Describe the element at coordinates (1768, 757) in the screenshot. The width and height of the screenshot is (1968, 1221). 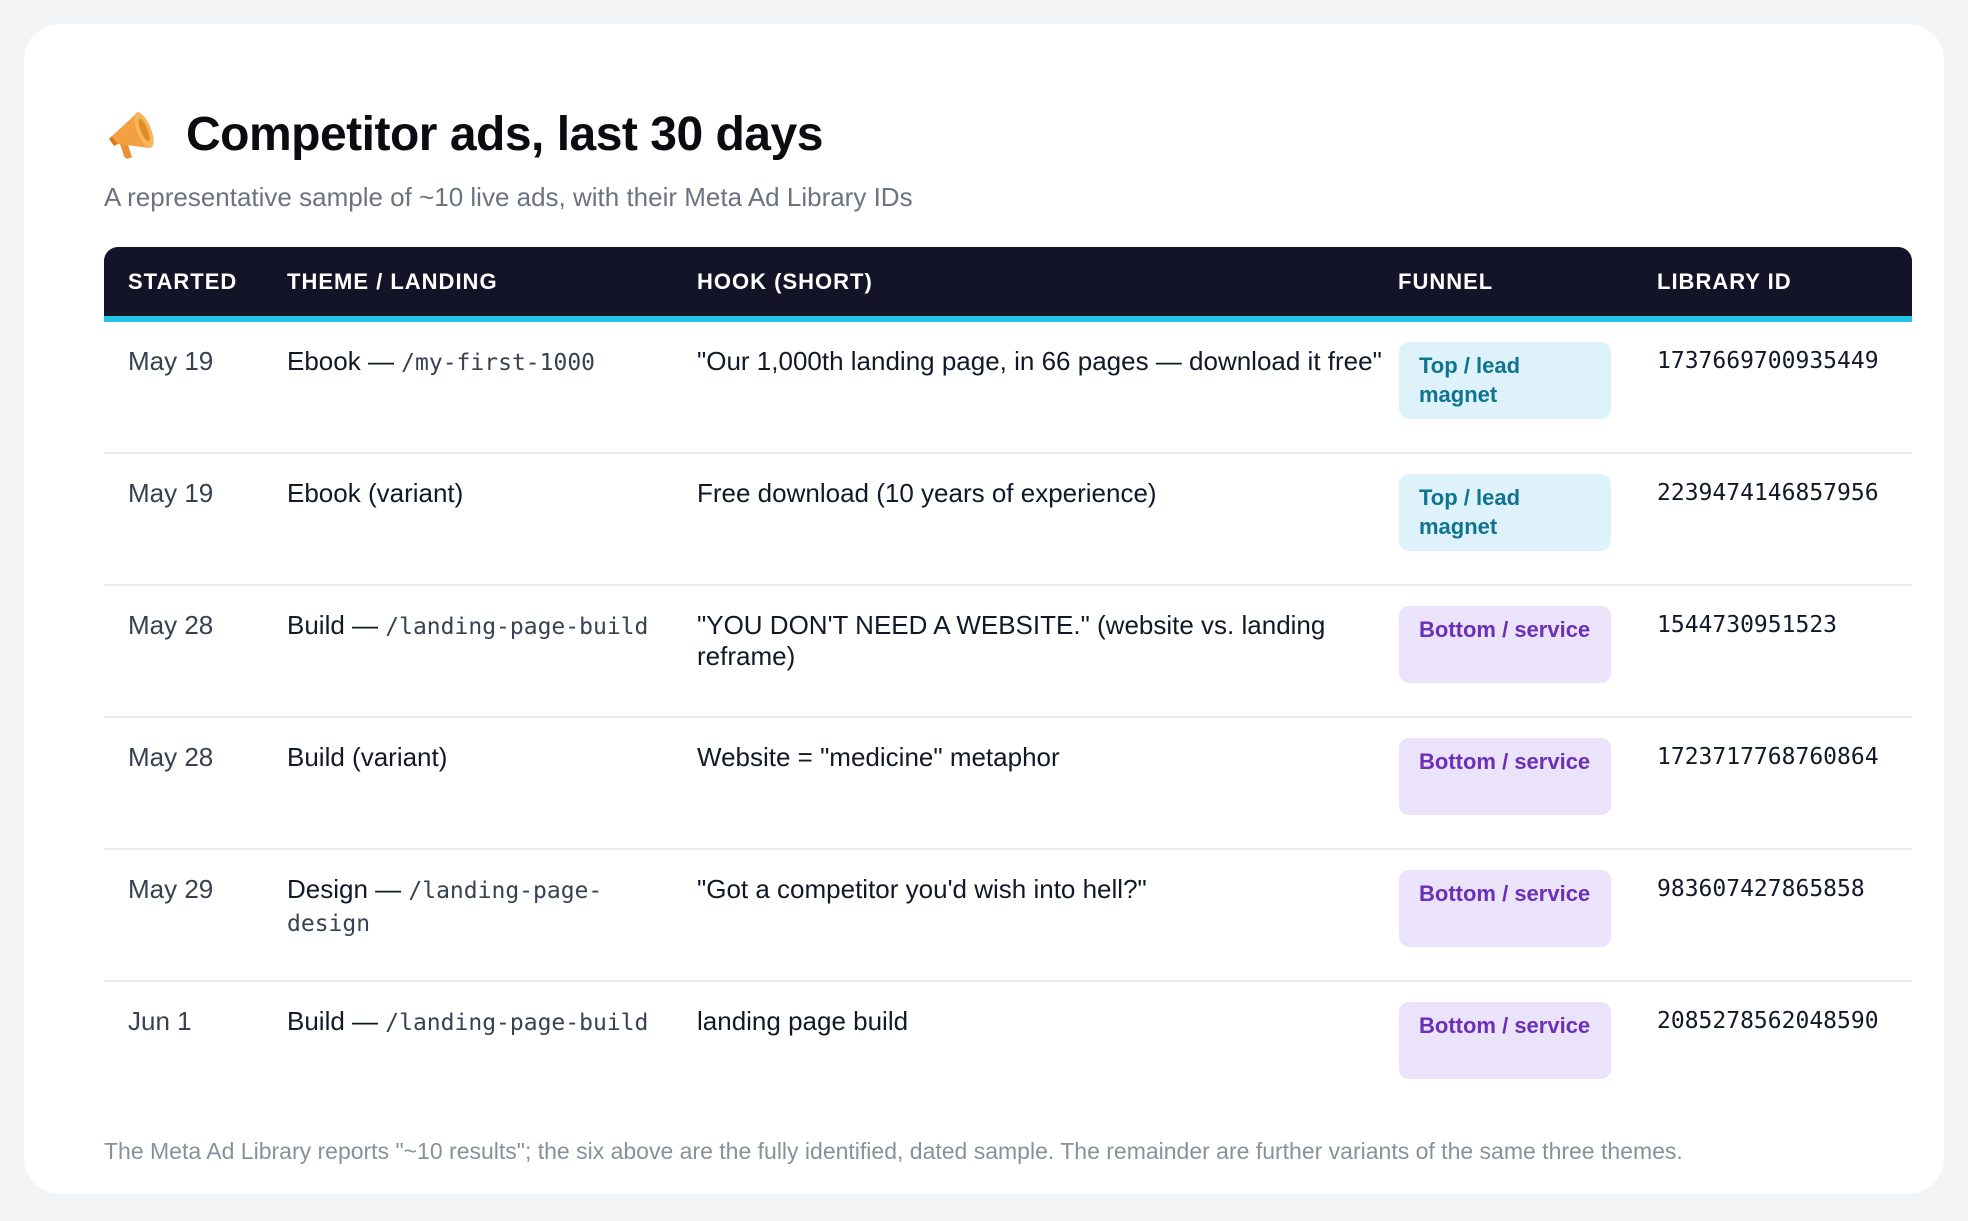
I see `library-id: 1723717768760864` at that location.